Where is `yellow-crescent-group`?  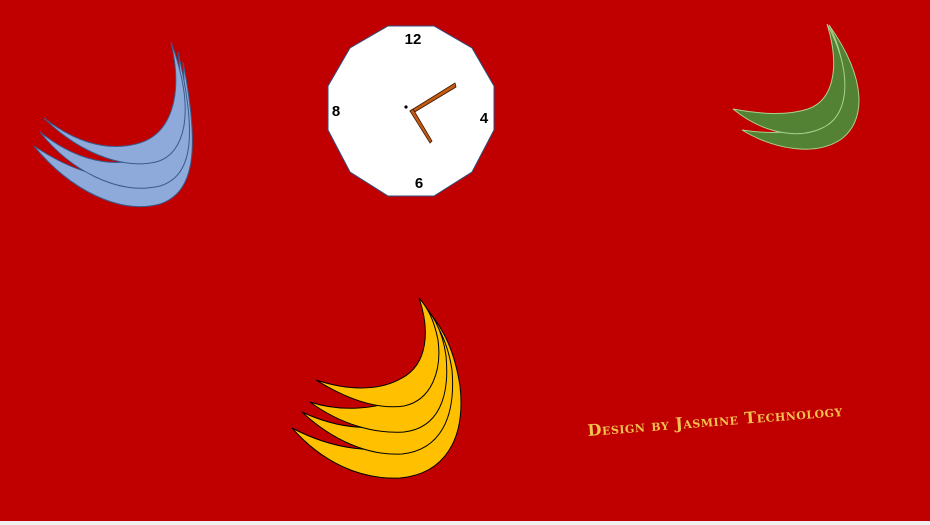
yellow-crescent-group is located at coordinates (376, 388).